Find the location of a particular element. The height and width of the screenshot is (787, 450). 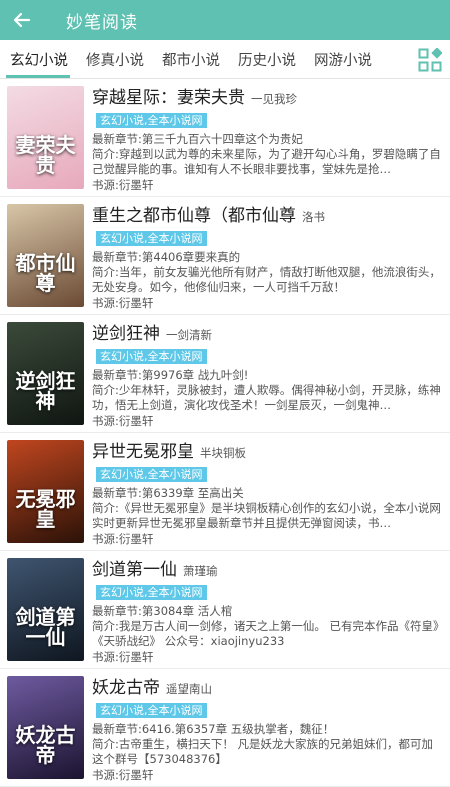

book-title: 重生之都市仙尊（都市仙尊 is located at coordinates (194, 213).